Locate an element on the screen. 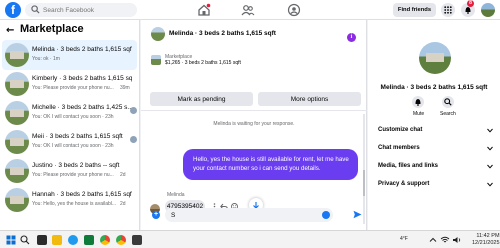  search-label: Search is located at coordinates (448, 114).